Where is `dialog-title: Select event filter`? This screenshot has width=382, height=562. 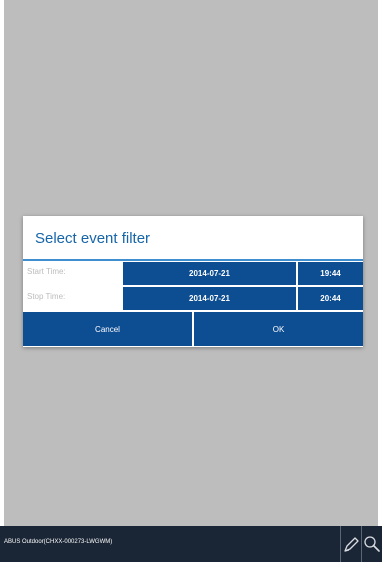
dialog-title: Select event filter is located at coordinates (93, 238).